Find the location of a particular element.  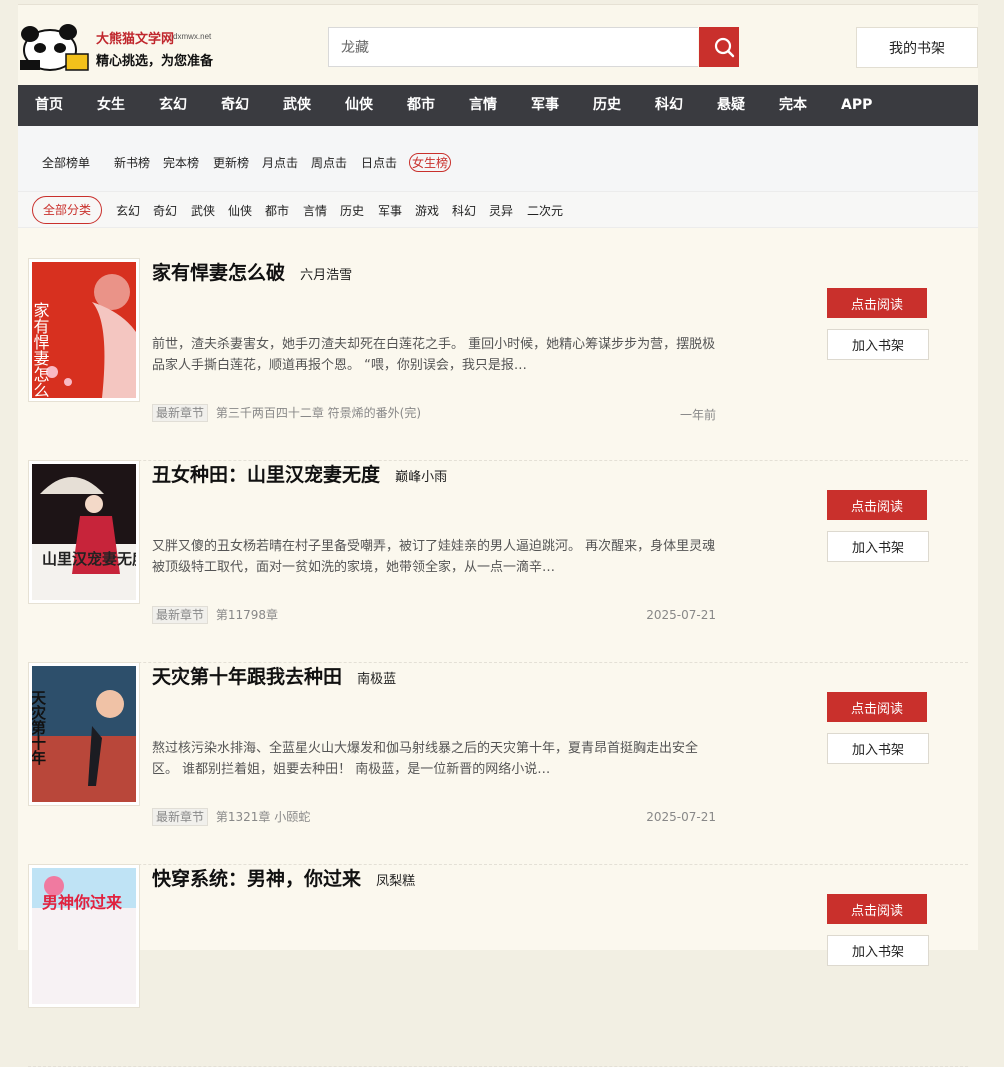

category-item: 科幻 is located at coordinates (464, 210).